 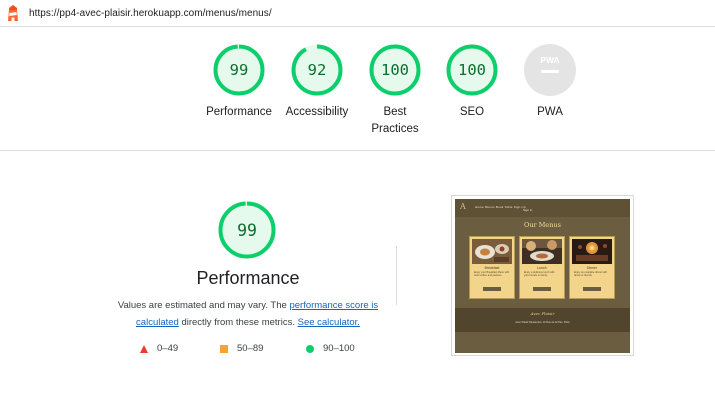 What do you see at coordinates (542, 225) in the screenshot?
I see `thumb-heading: Our Menus` at bounding box center [542, 225].